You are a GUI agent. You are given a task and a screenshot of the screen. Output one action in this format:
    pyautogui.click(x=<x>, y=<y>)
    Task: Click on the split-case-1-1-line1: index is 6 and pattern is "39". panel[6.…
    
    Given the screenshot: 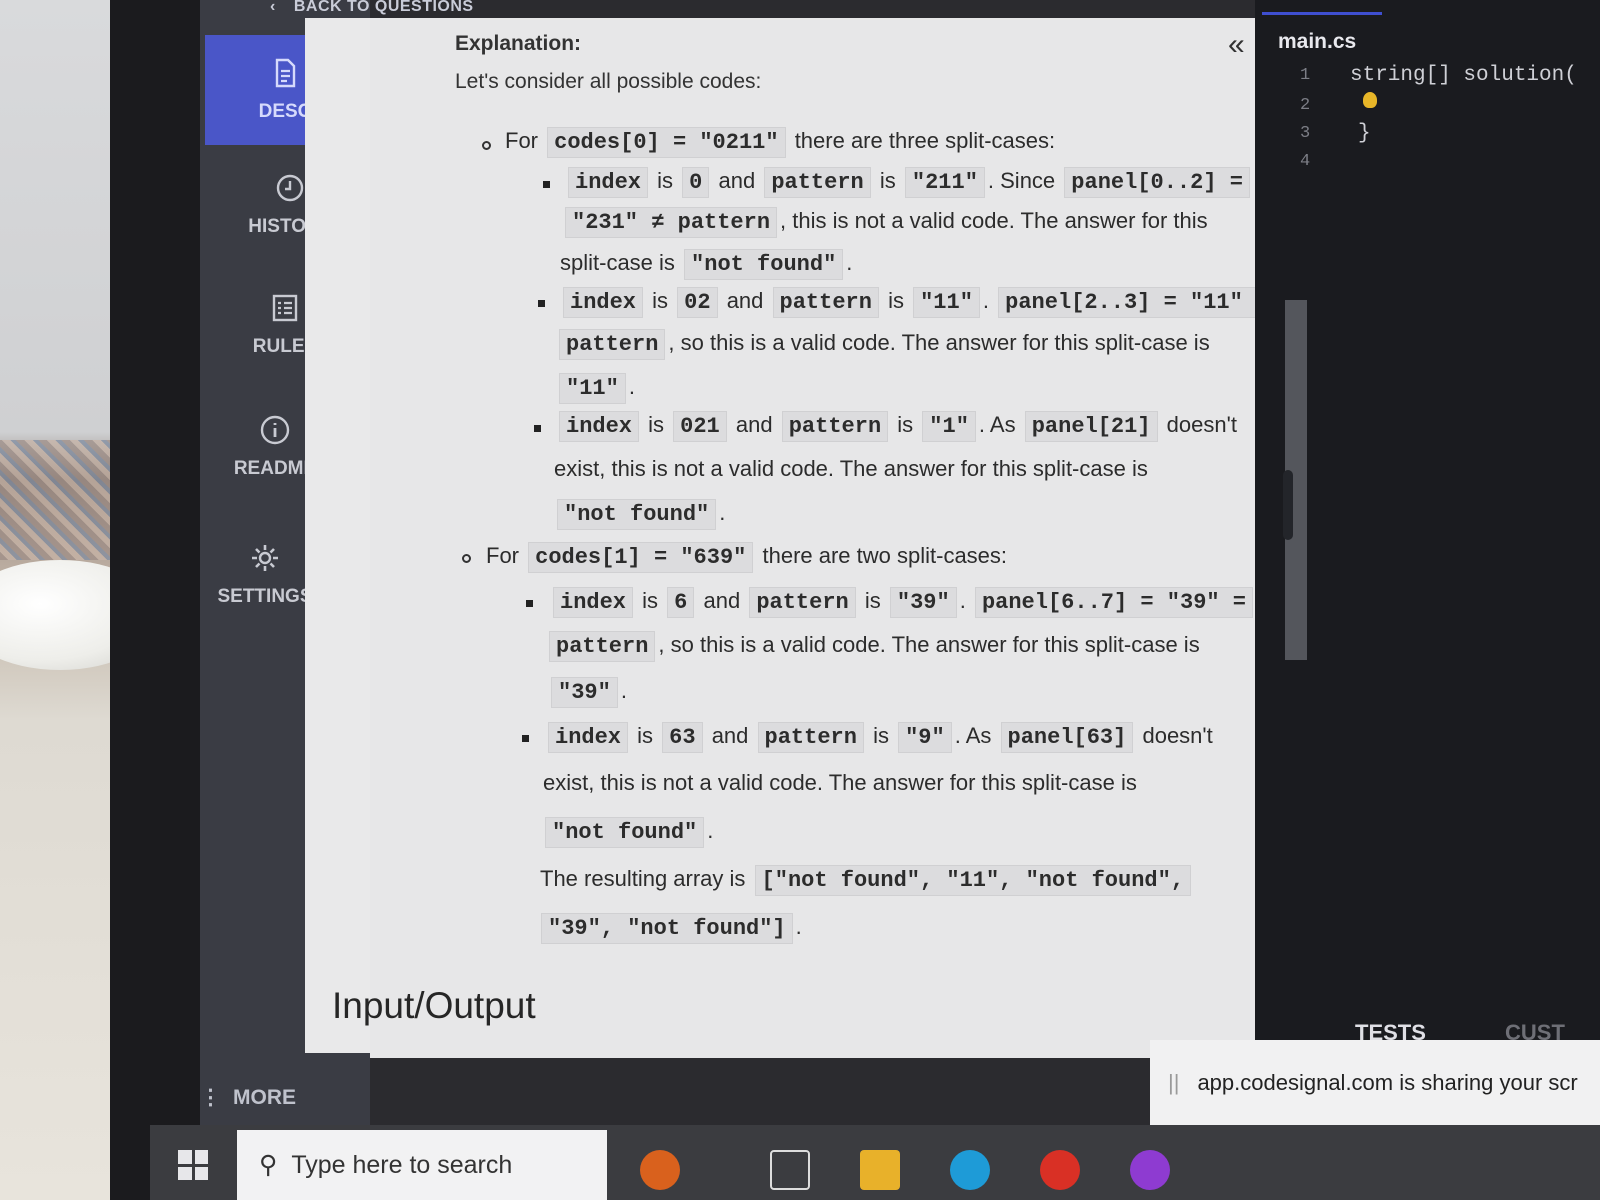 What is the action you would take?
    pyautogui.click(x=903, y=602)
    